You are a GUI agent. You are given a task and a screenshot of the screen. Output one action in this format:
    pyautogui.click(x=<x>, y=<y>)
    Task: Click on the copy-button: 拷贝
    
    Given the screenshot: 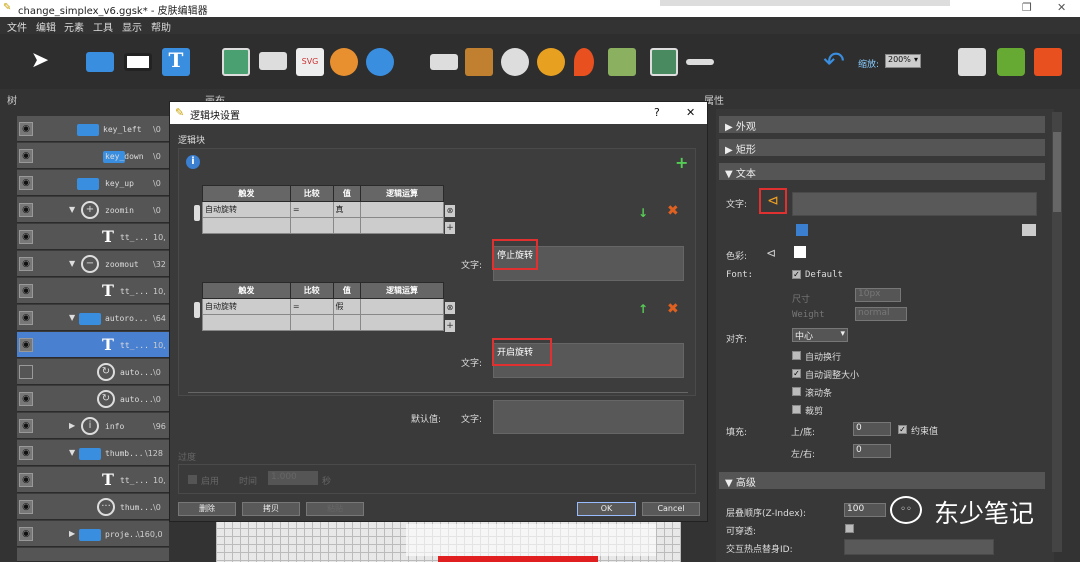 What is the action you would take?
    pyautogui.click(x=271, y=509)
    